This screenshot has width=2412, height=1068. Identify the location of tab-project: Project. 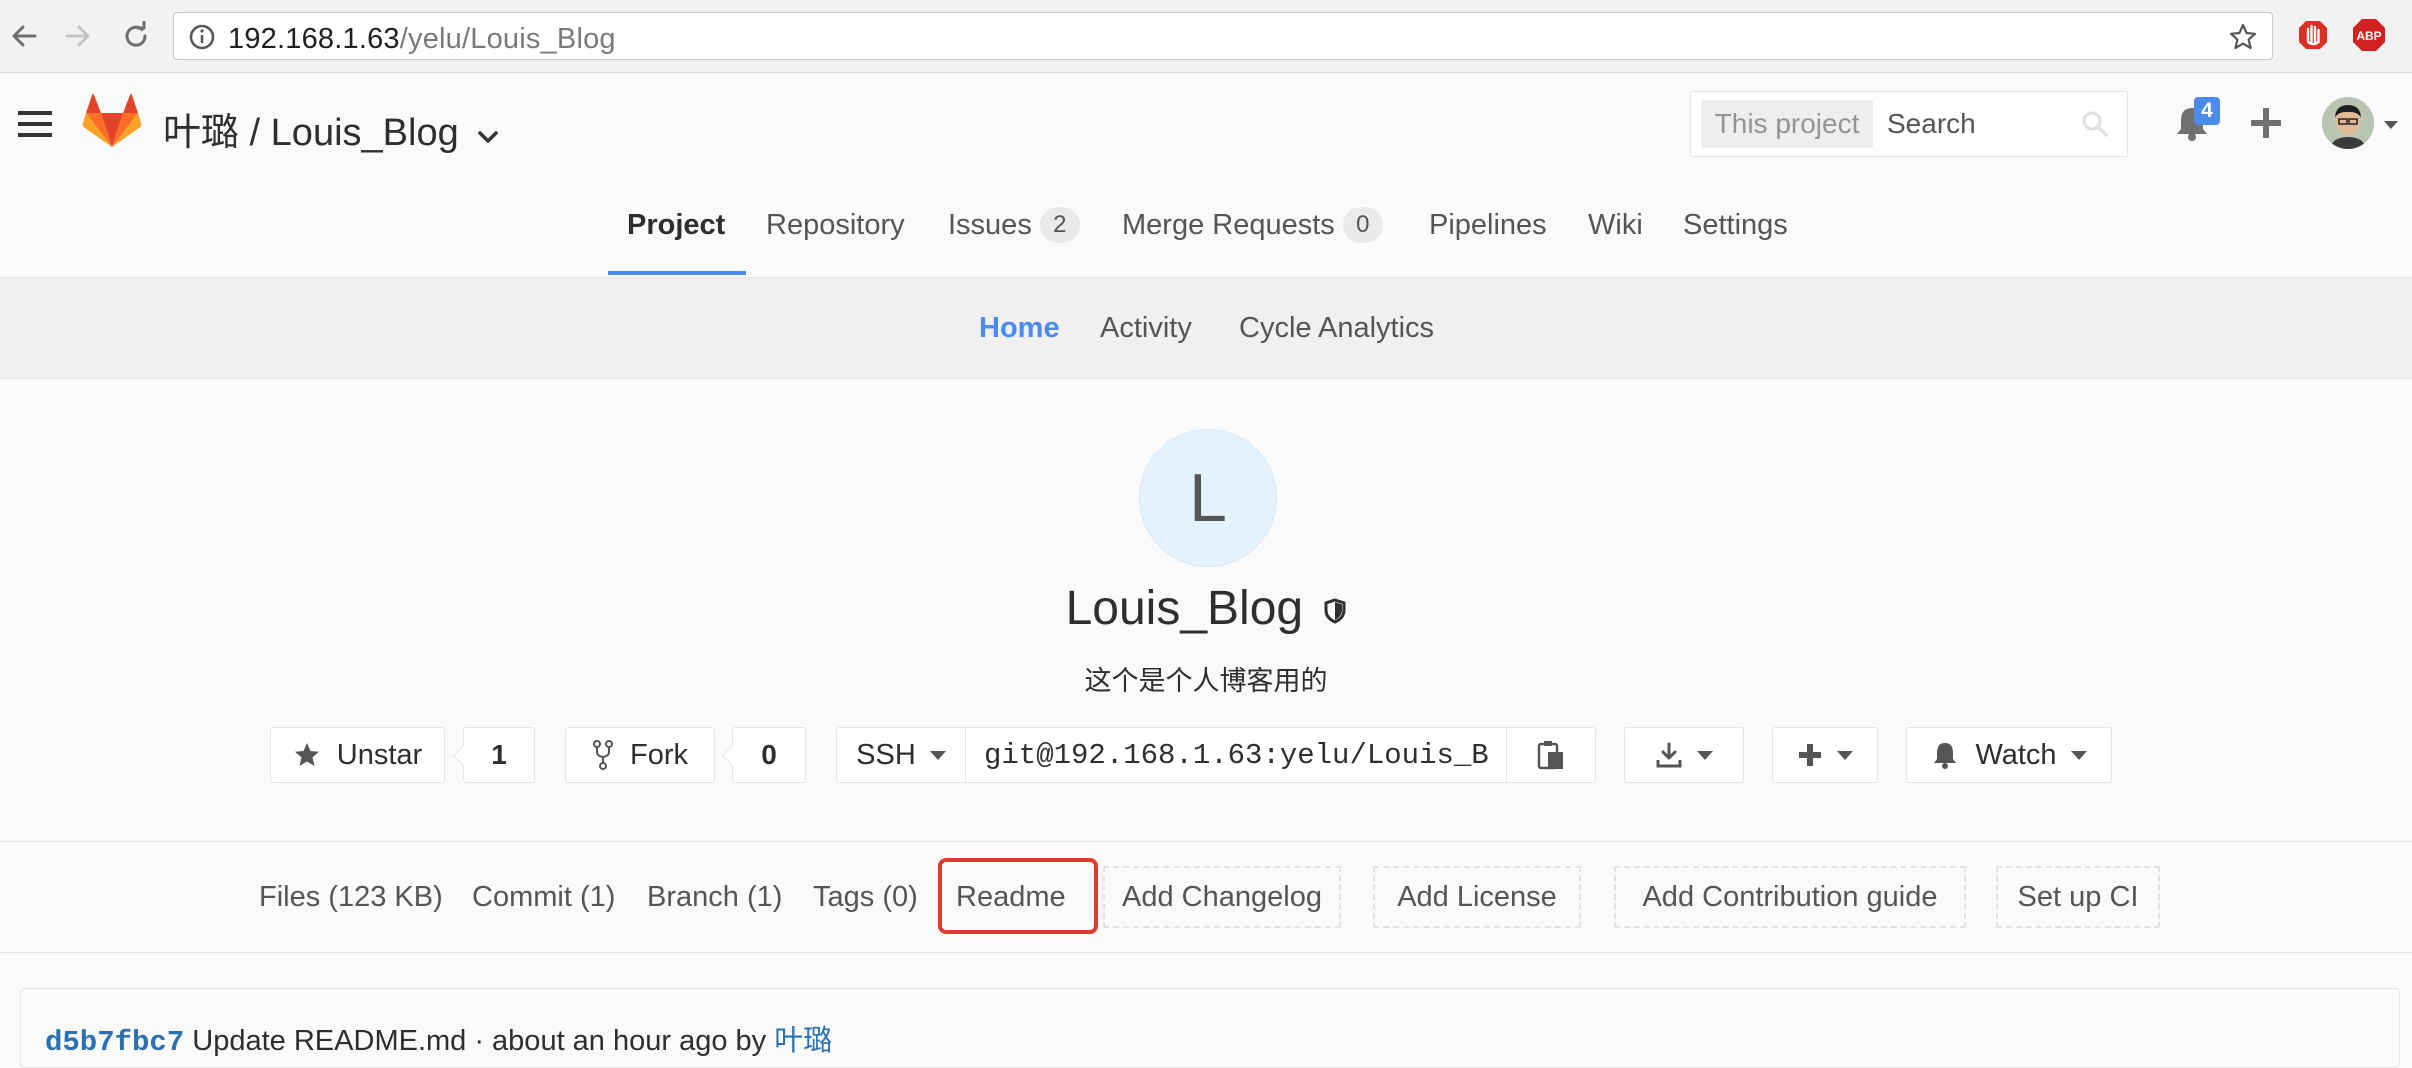
(676, 225).